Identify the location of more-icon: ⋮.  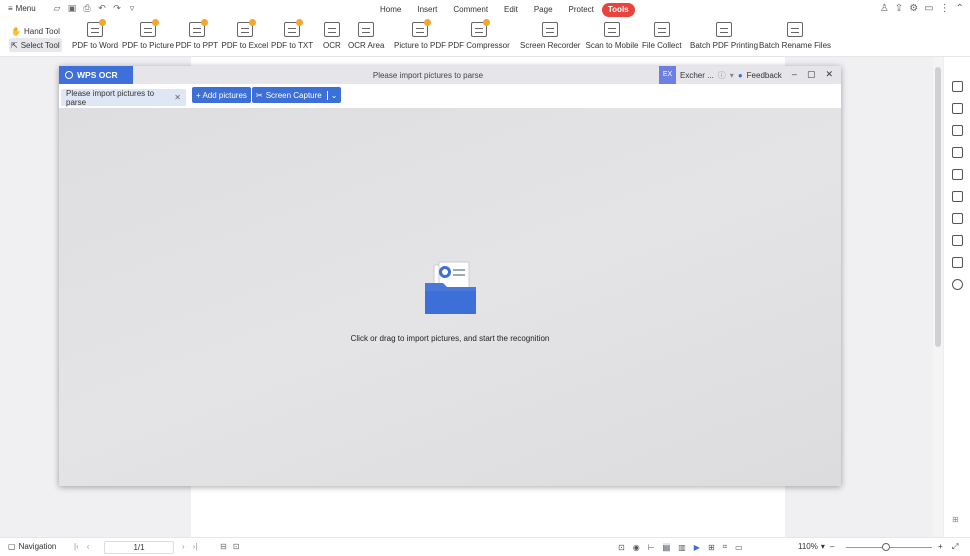
(945, 8).